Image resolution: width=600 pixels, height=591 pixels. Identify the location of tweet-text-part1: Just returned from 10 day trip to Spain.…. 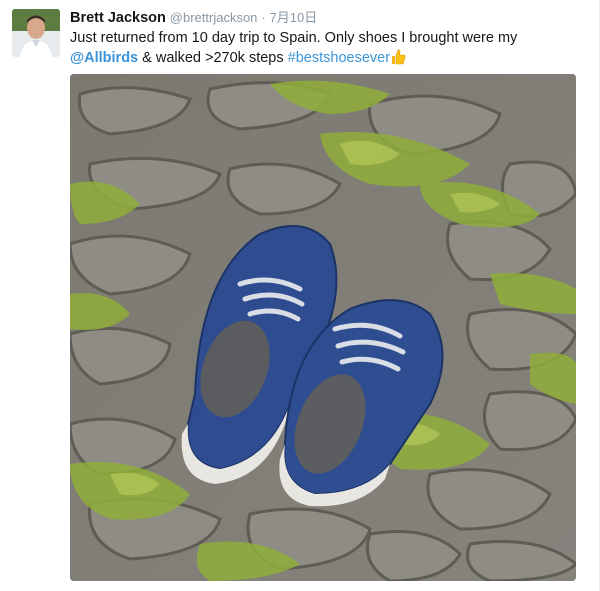
(294, 38).